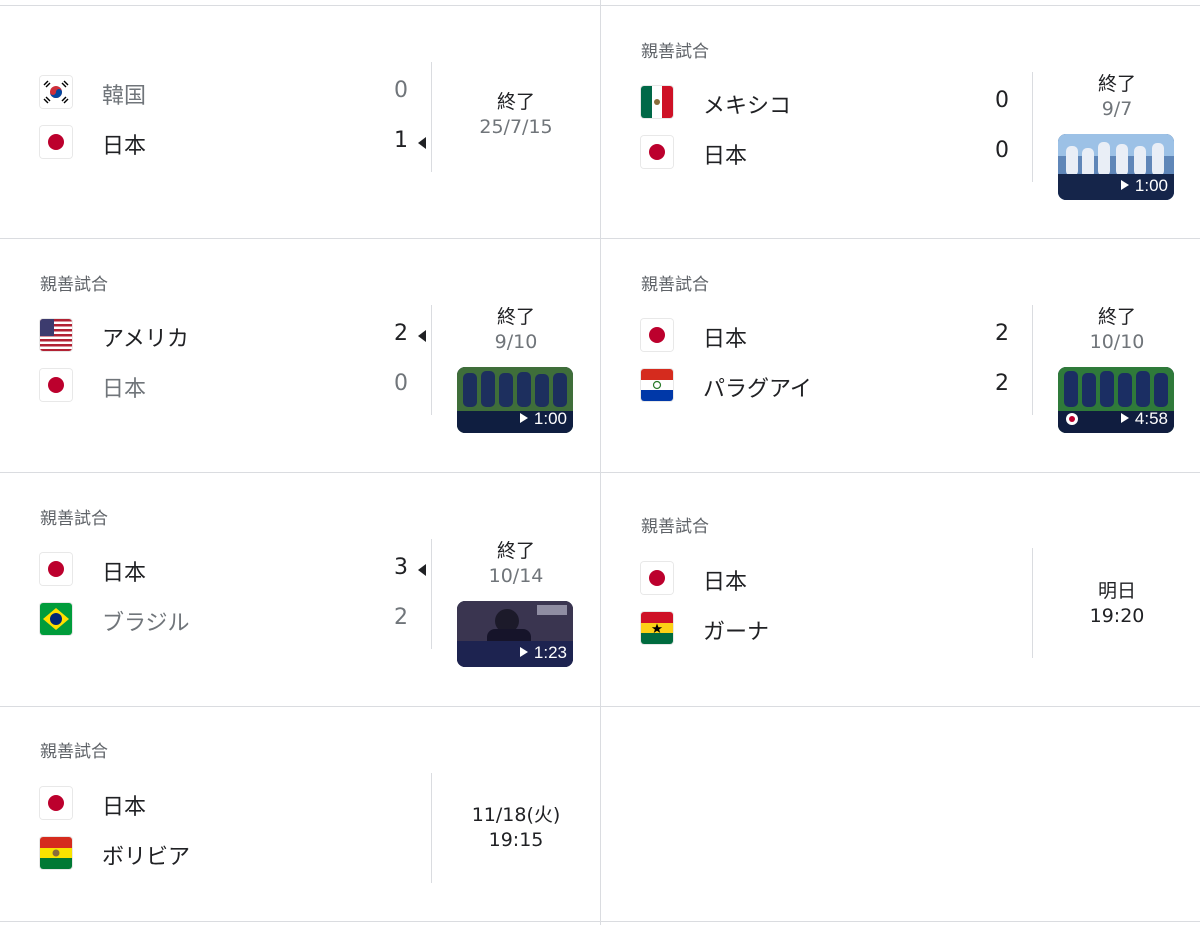 The image size is (1200, 925). I want to click on match-card: 親善試合 日本 ボリビア 11/18(火) 19:15, so click(300, 816).